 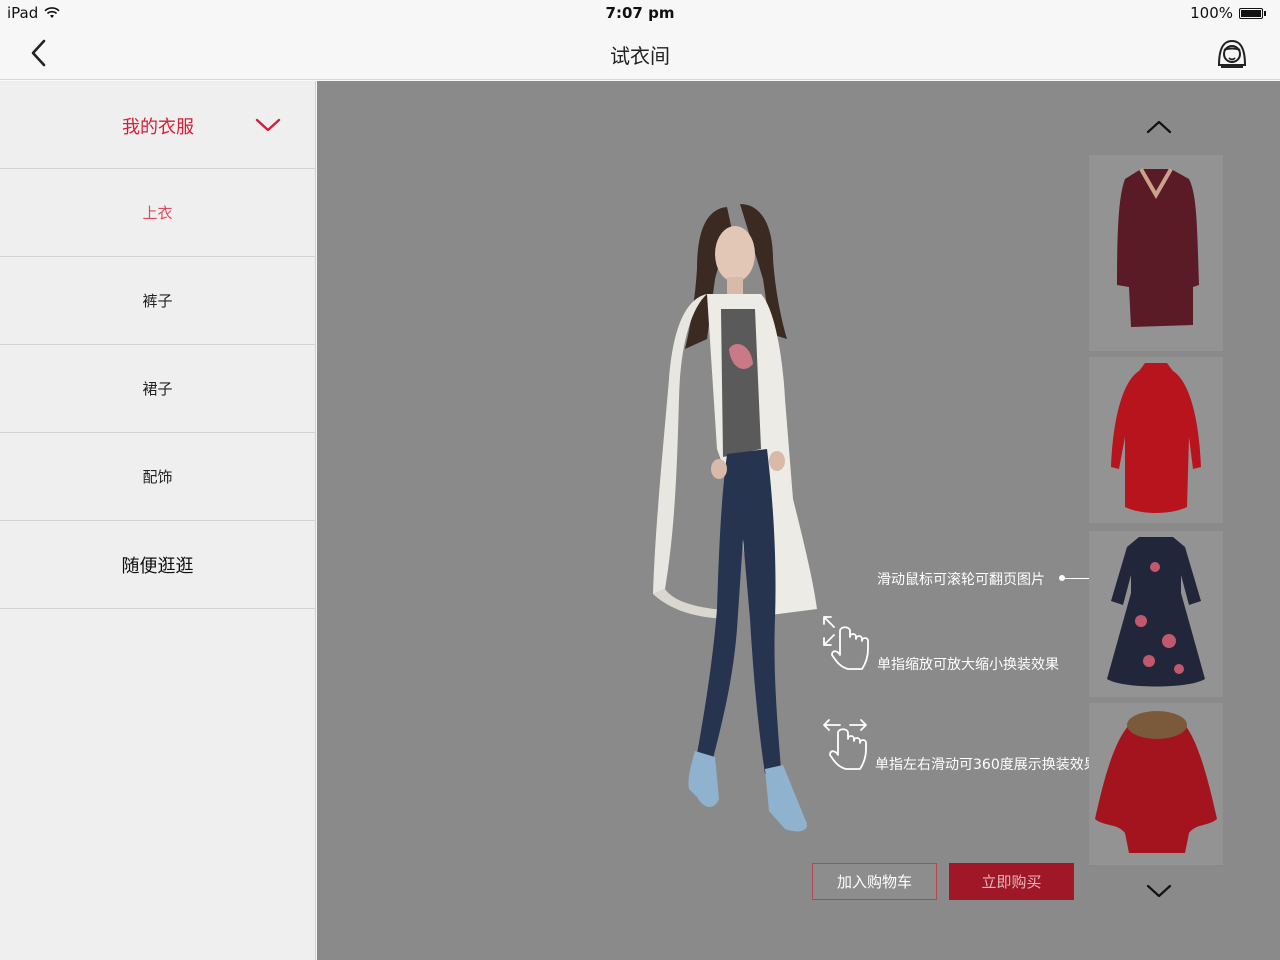 I want to click on sidebar-item-label: 随便逛逛, so click(x=157, y=566).